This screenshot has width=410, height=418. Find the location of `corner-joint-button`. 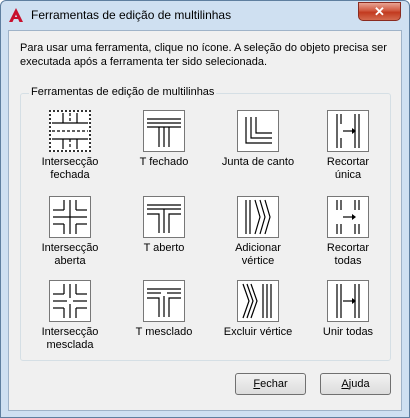

corner-joint-button is located at coordinates (258, 131).